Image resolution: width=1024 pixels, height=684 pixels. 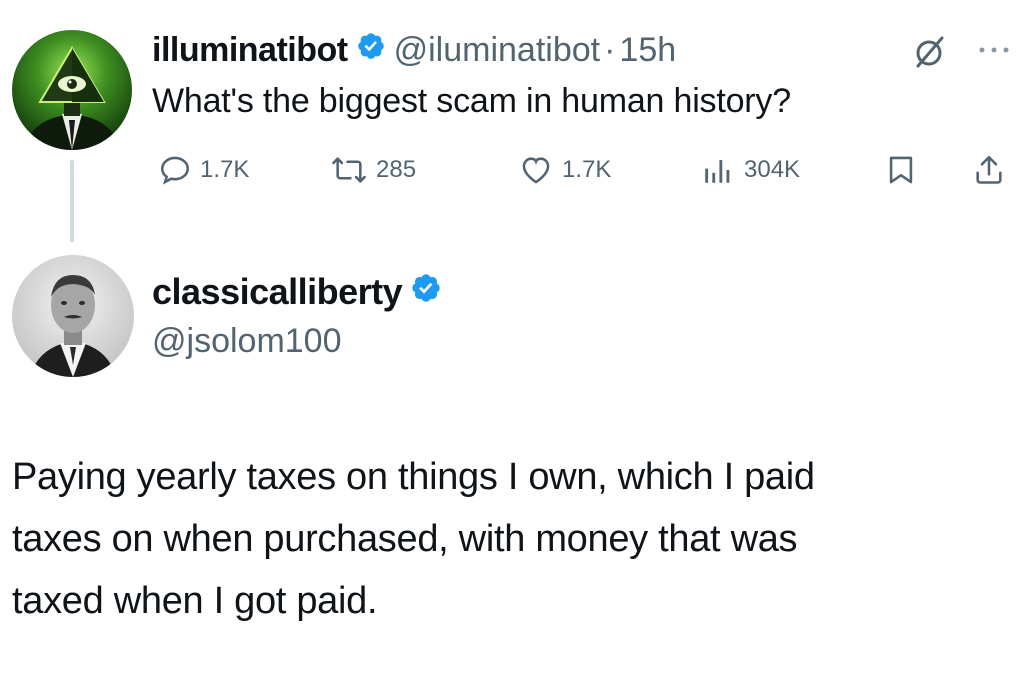 I want to click on tweet2-handle: @jsolom100, so click(x=247, y=341).